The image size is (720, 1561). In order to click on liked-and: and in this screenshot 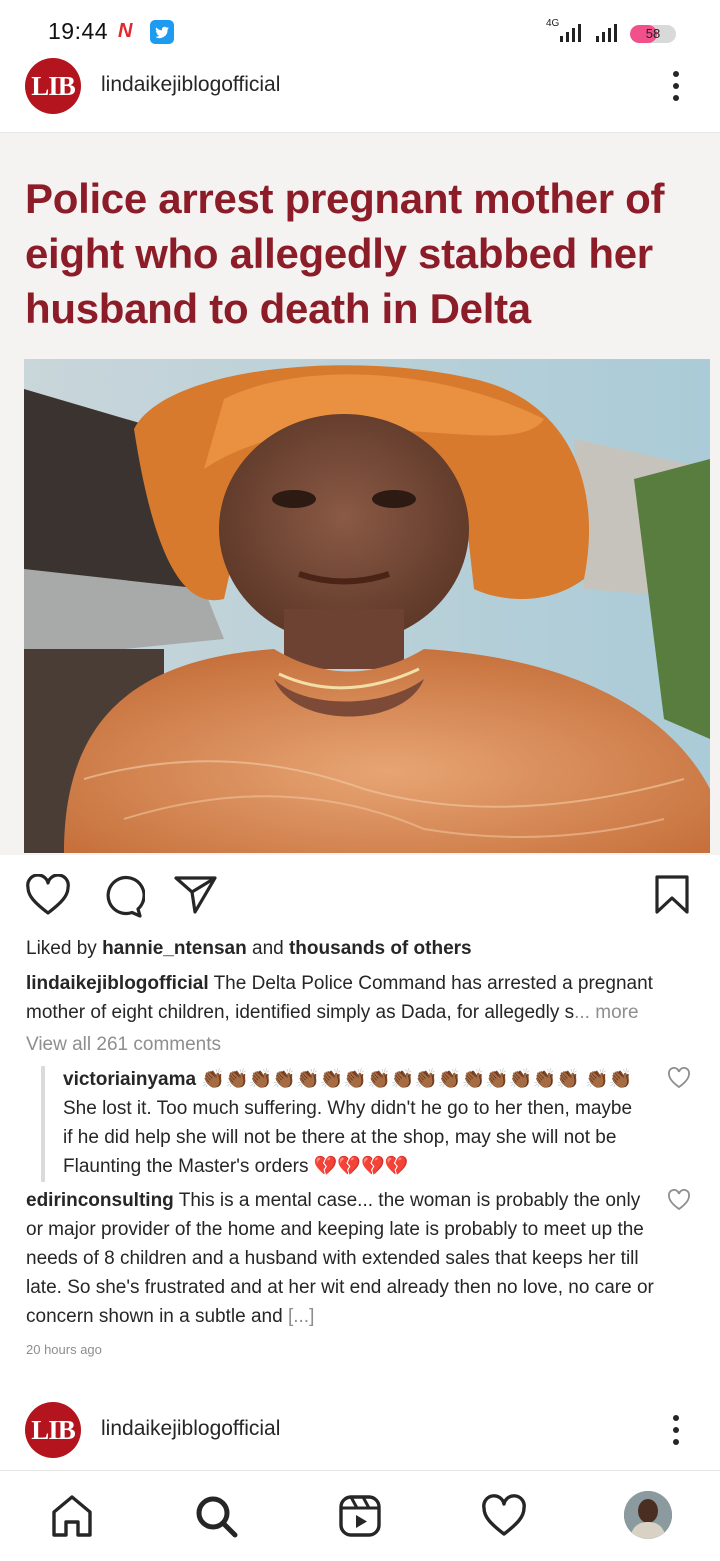, I will do `click(268, 948)`.